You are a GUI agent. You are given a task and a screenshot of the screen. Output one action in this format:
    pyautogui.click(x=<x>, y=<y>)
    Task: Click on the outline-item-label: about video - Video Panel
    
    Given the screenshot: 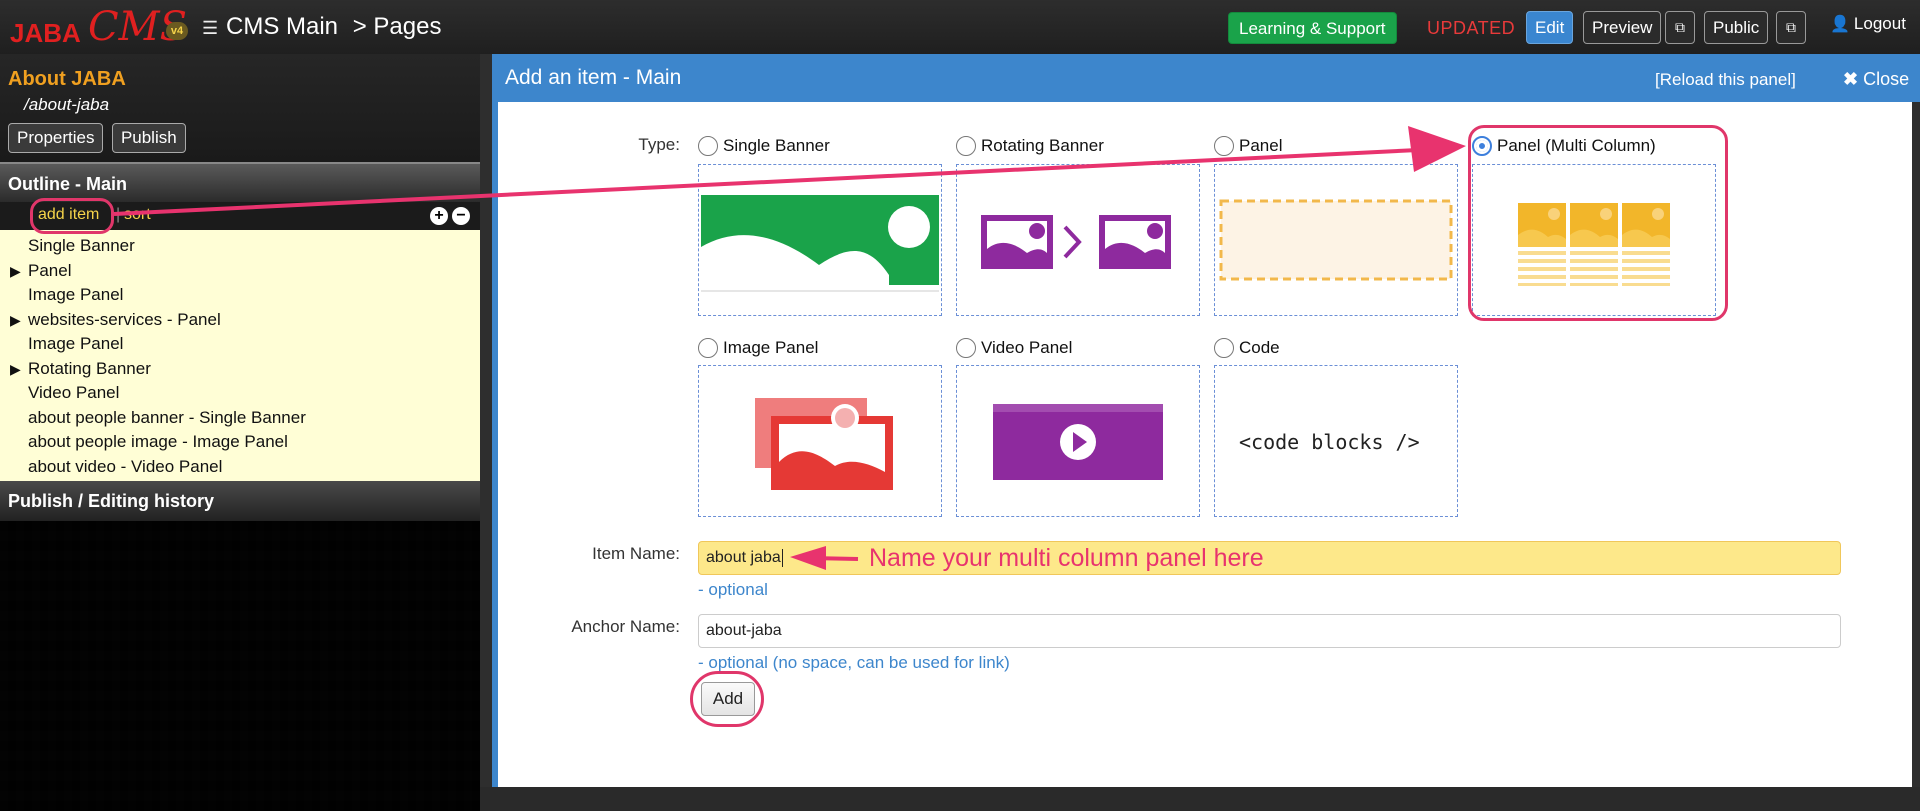 What is the action you would take?
    pyautogui.click(x=125, y=466)
    